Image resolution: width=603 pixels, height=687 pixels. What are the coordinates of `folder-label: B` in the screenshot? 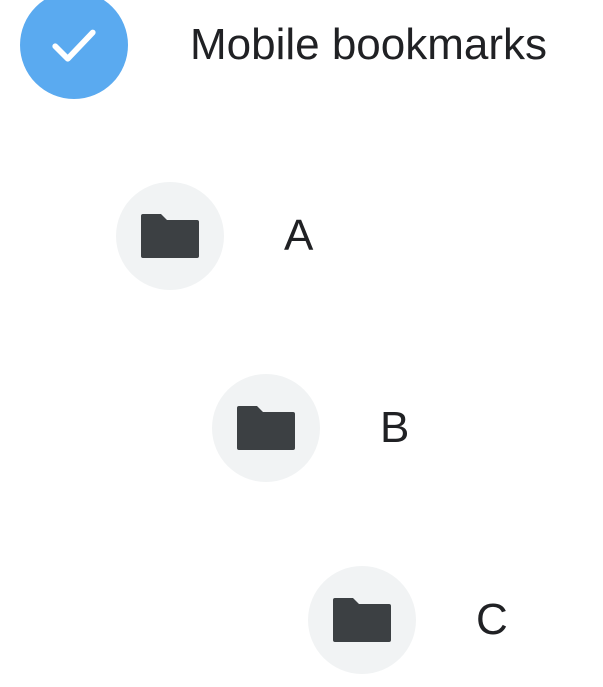 It's located at (395, 427).